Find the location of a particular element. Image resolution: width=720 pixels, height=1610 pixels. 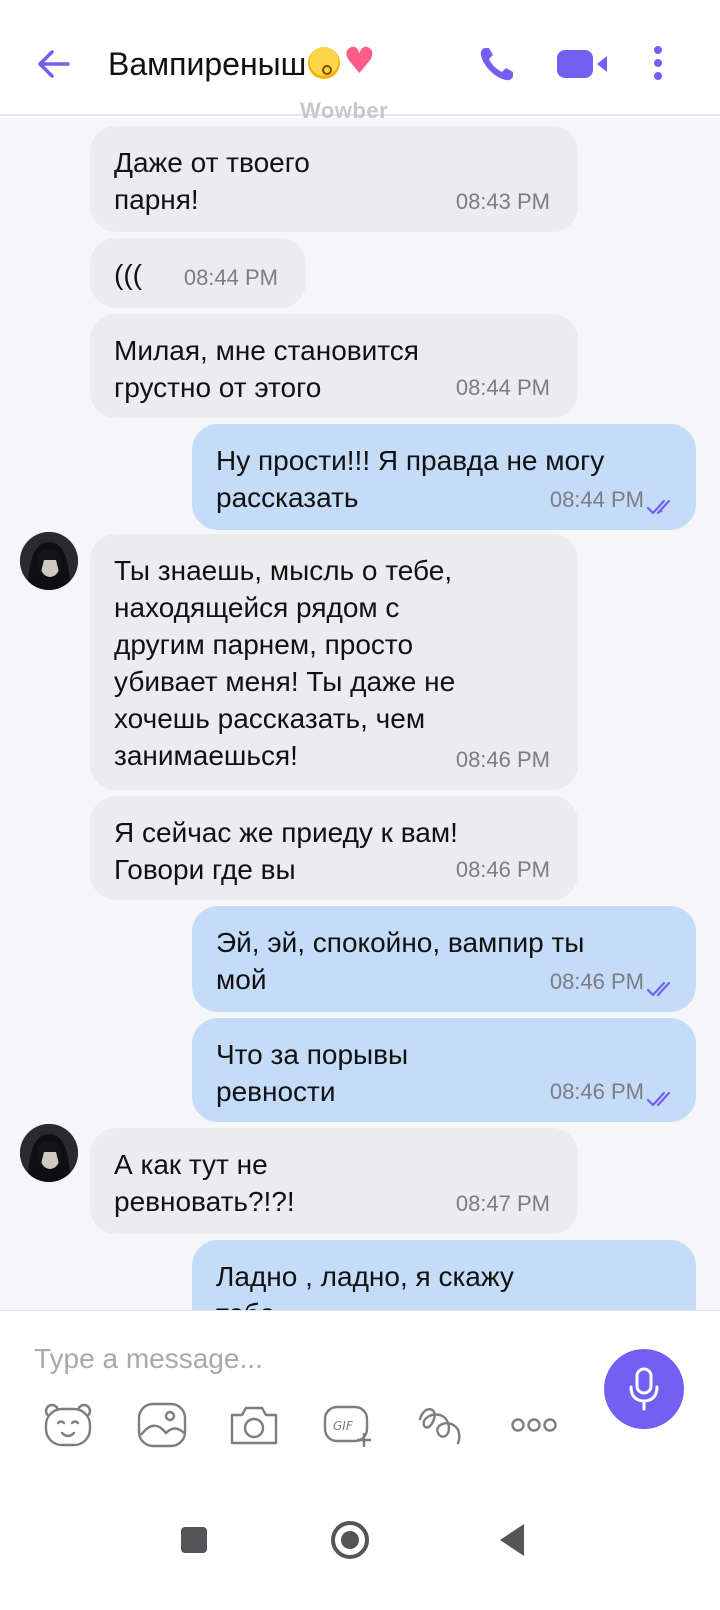

message-outgoing: Что за порывы ревности 08:46 PM is located at coordinates (444, 1070).